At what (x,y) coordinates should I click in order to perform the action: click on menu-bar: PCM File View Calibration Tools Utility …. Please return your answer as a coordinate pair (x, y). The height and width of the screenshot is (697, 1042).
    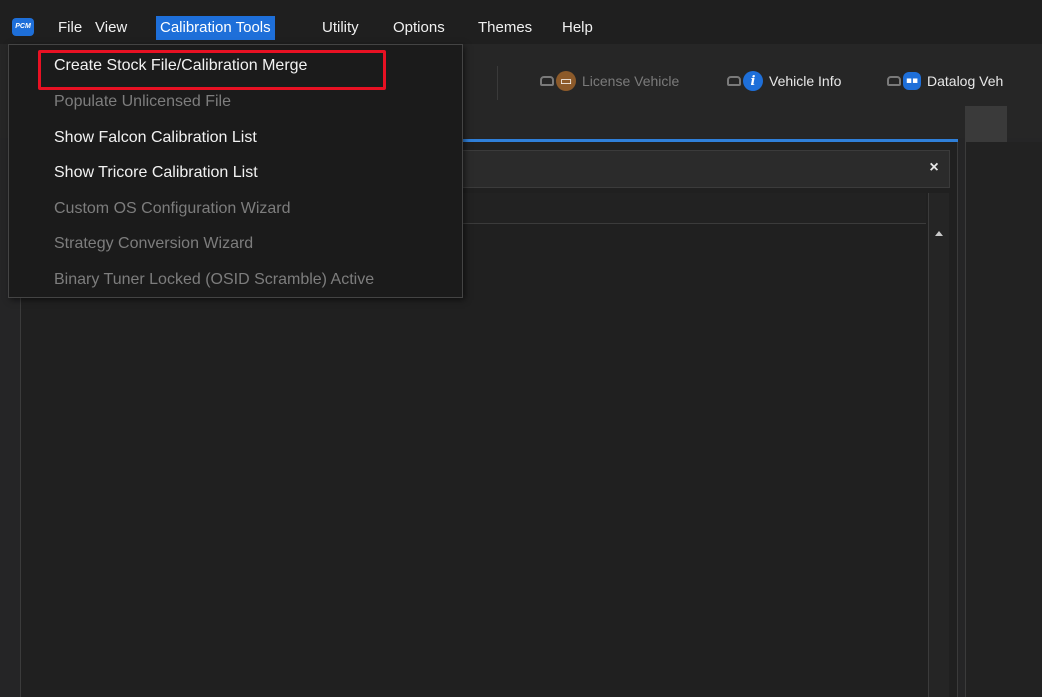
    Looking at the image, I should click on (521, 22).